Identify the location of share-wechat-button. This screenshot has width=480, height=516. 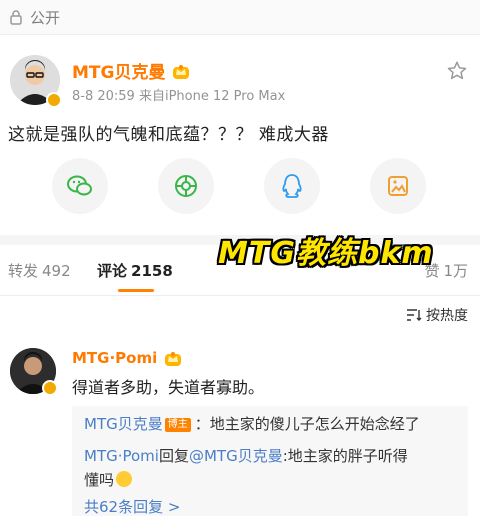
(80, 186).